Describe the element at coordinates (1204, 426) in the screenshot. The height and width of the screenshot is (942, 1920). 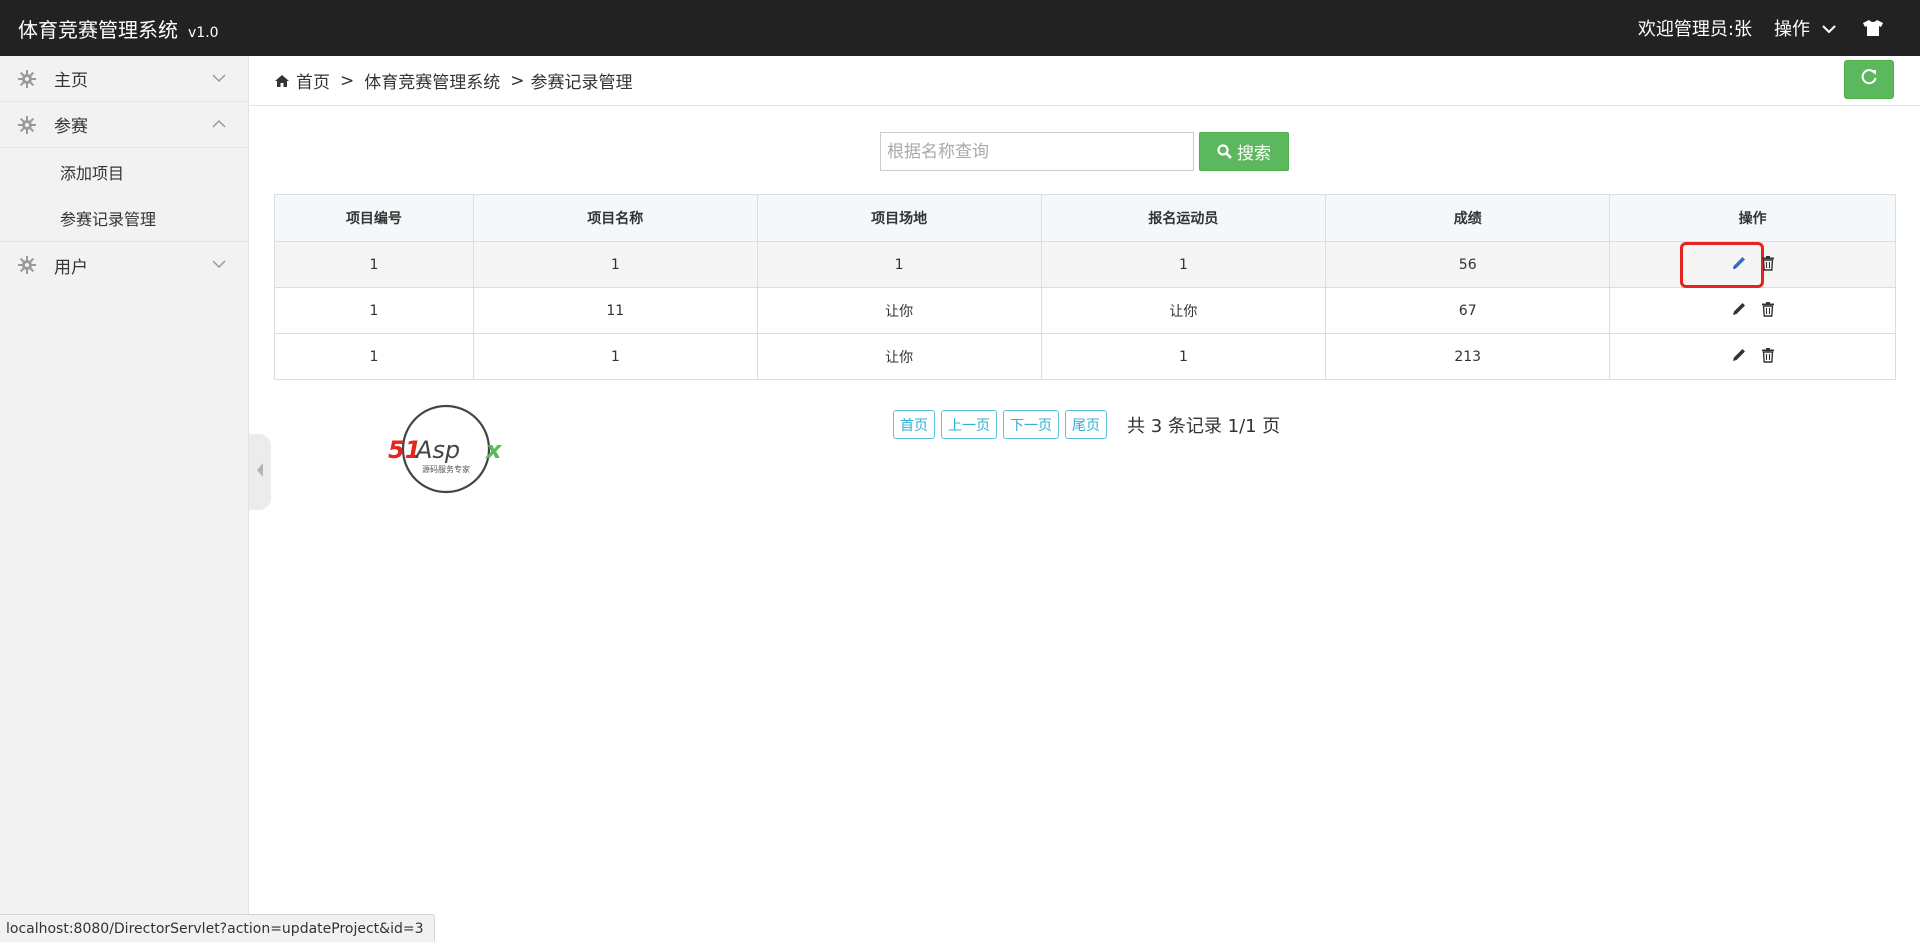
I see `pagination-info: 共 3 条记录 1/1 页` at that location.